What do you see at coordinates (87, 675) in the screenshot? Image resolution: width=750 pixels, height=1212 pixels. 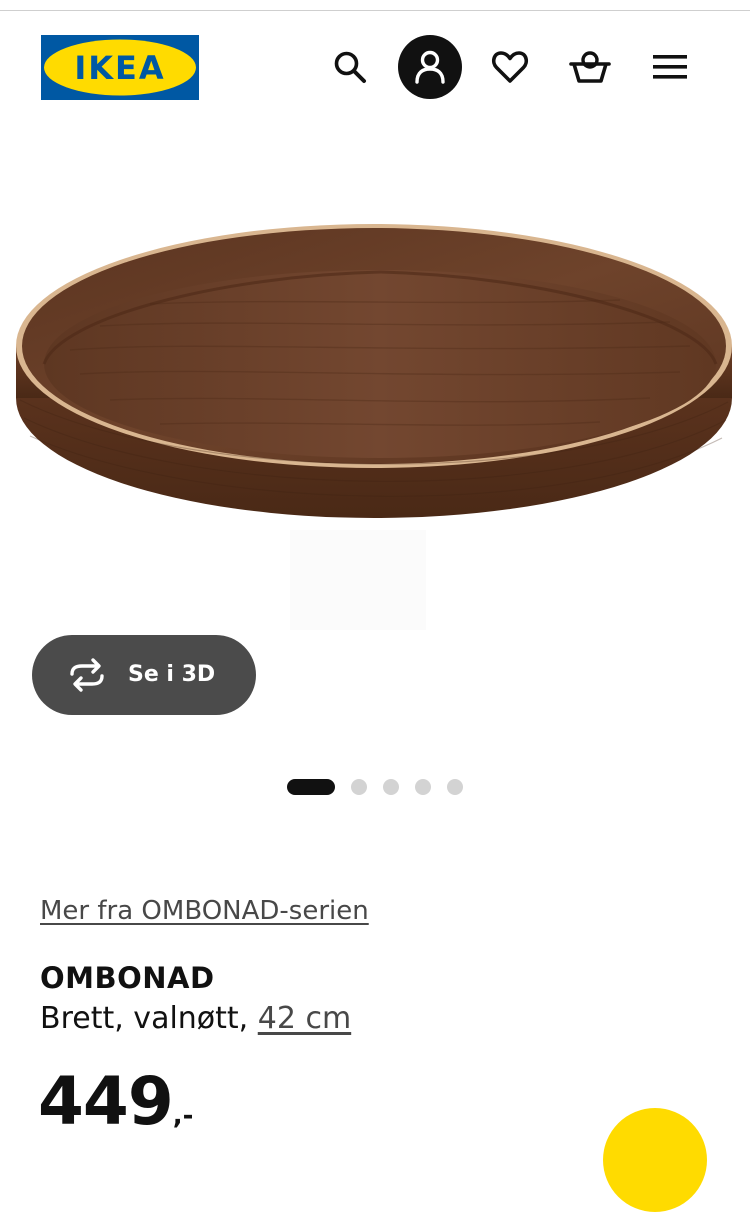 I see `rotate-icon` at bounding box center [87, 675].